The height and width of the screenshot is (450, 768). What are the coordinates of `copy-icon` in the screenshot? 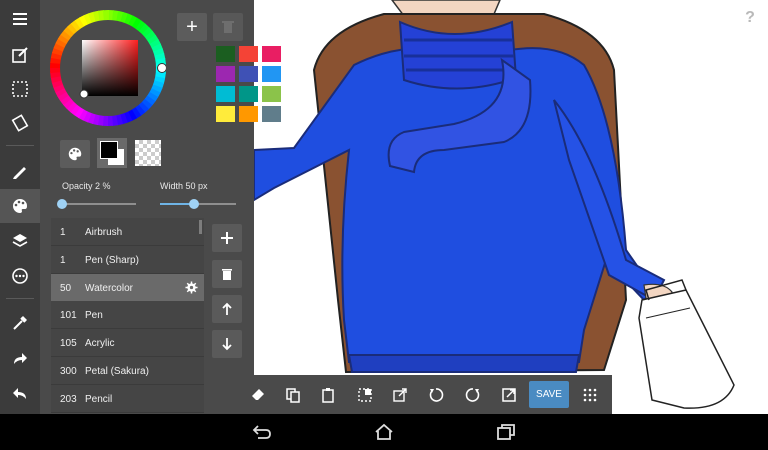 It's located at (293, 395).